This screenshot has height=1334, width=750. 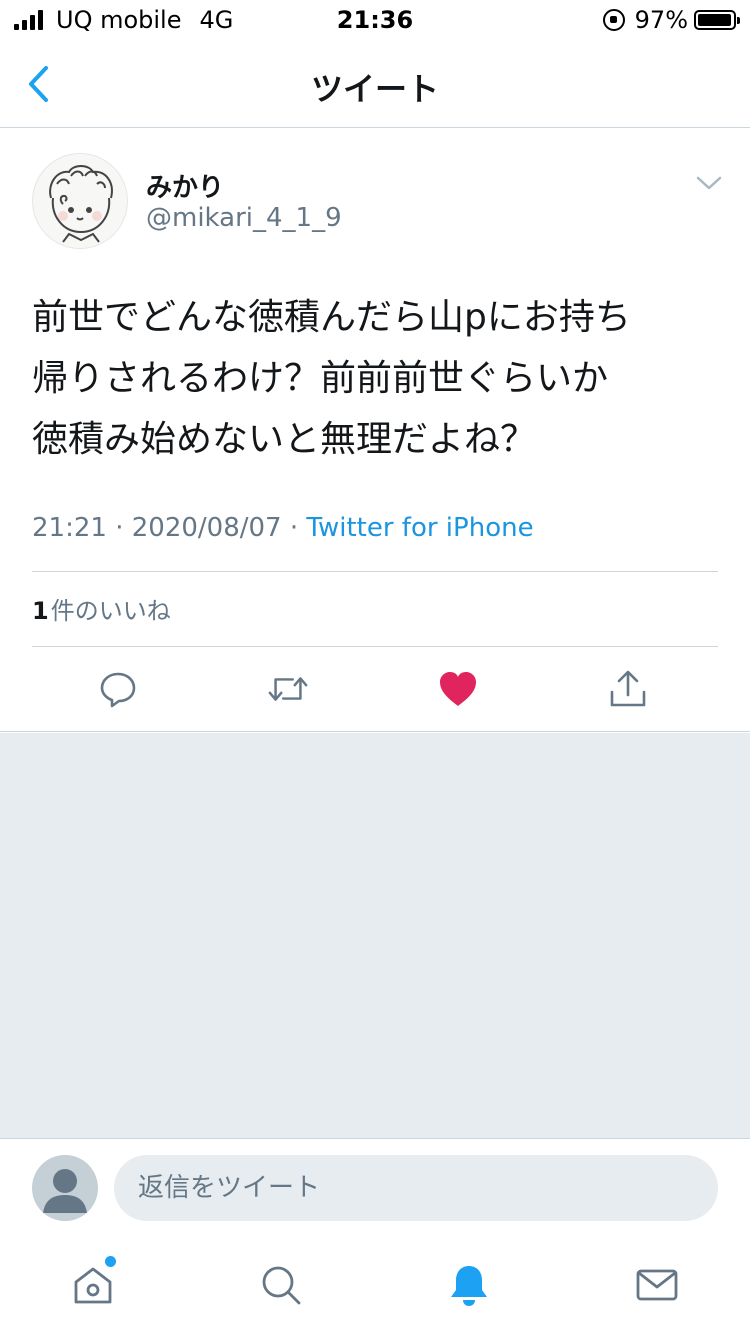 I want to click on heart-icon, so click(x=458, y=689).